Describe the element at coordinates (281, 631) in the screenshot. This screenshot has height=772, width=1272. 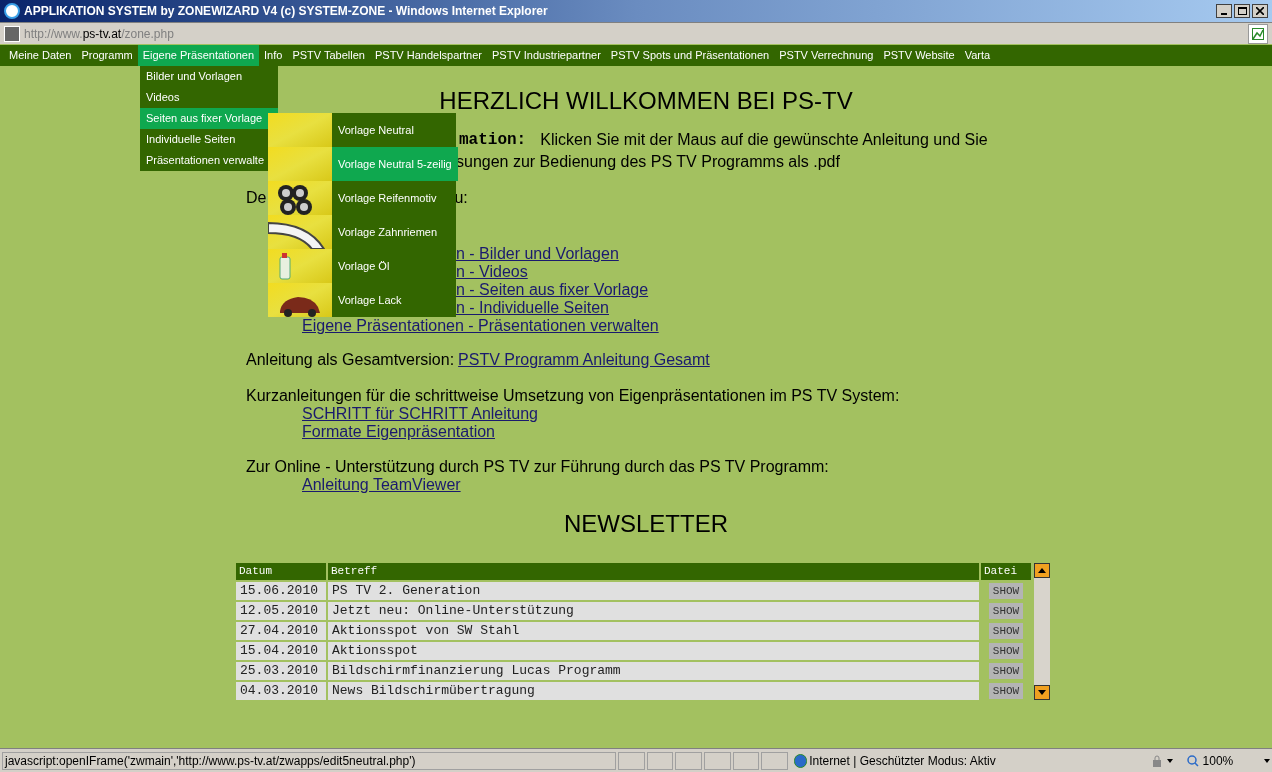
I see `date-cell: 27.04.2010` at that location.